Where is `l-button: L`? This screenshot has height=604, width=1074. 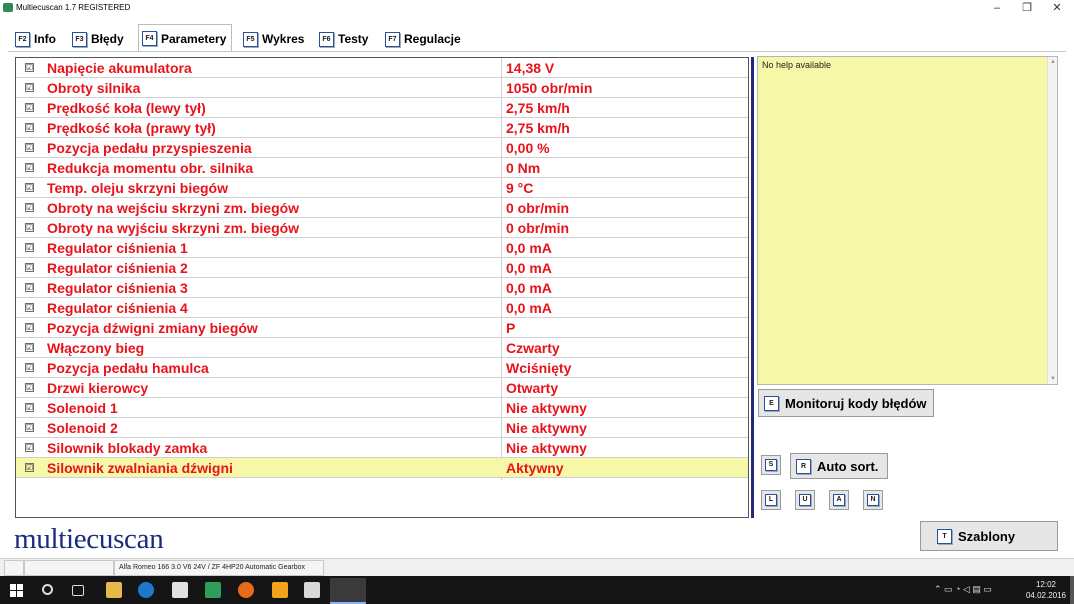 l-button: L is located at coordinates (771, 500).